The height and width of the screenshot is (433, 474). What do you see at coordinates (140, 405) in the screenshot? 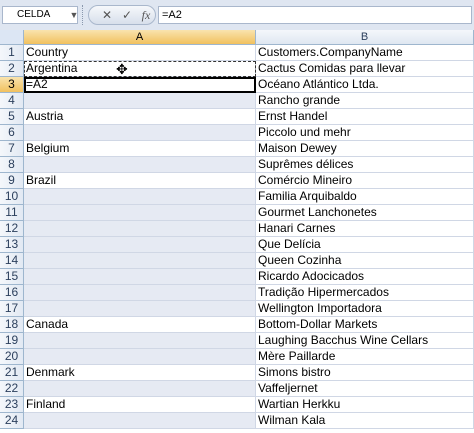
I see `cell-a: Finland` at bounding box center [140, 405].